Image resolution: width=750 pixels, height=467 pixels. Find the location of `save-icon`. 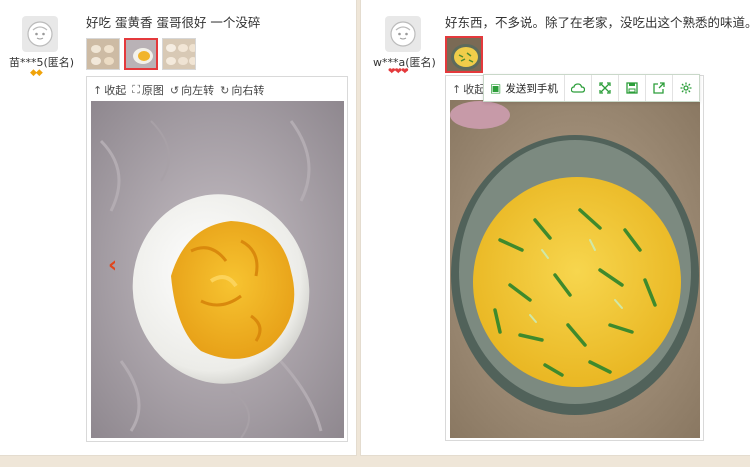

save-icon is located at coordinates (632, 88).